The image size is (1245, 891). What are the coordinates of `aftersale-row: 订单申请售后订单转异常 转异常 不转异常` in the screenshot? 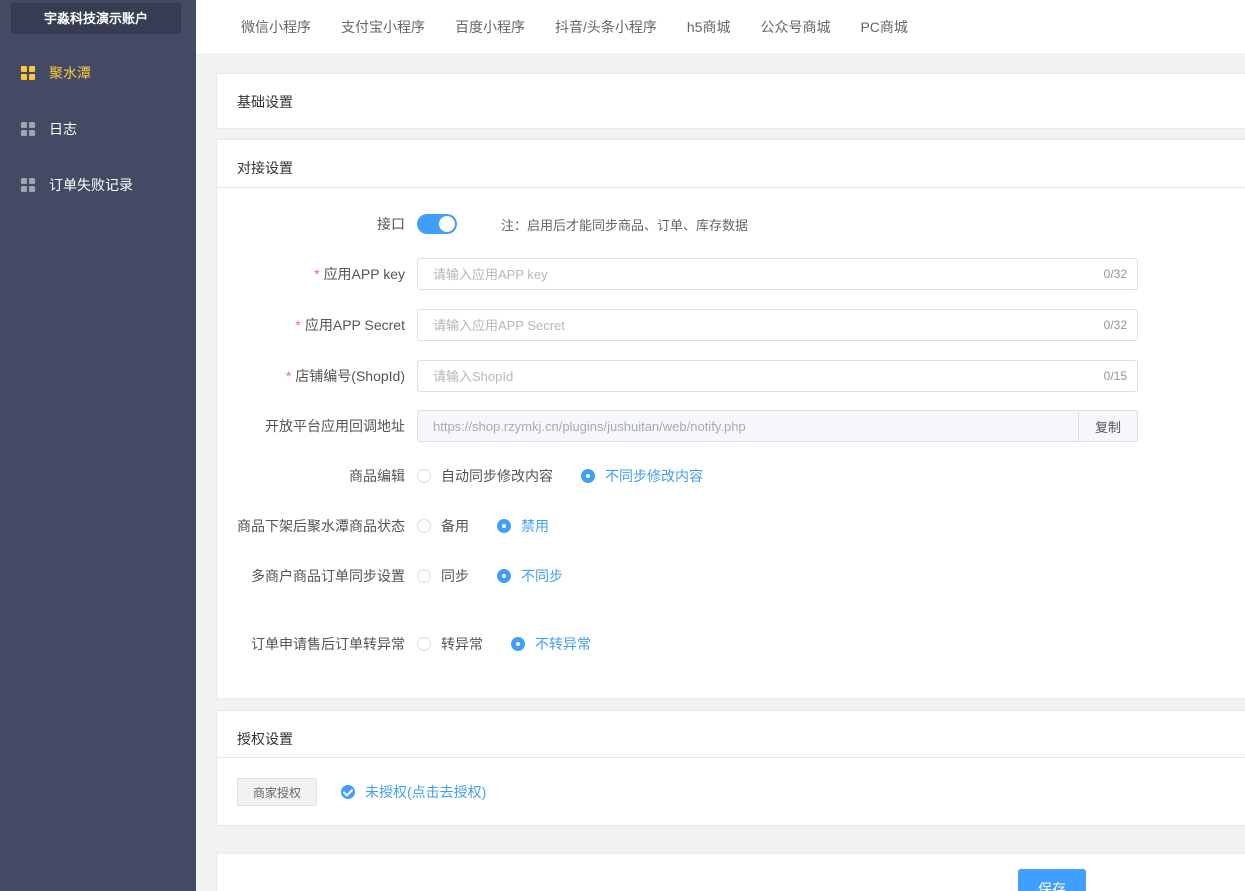 It's located at (731, 644).